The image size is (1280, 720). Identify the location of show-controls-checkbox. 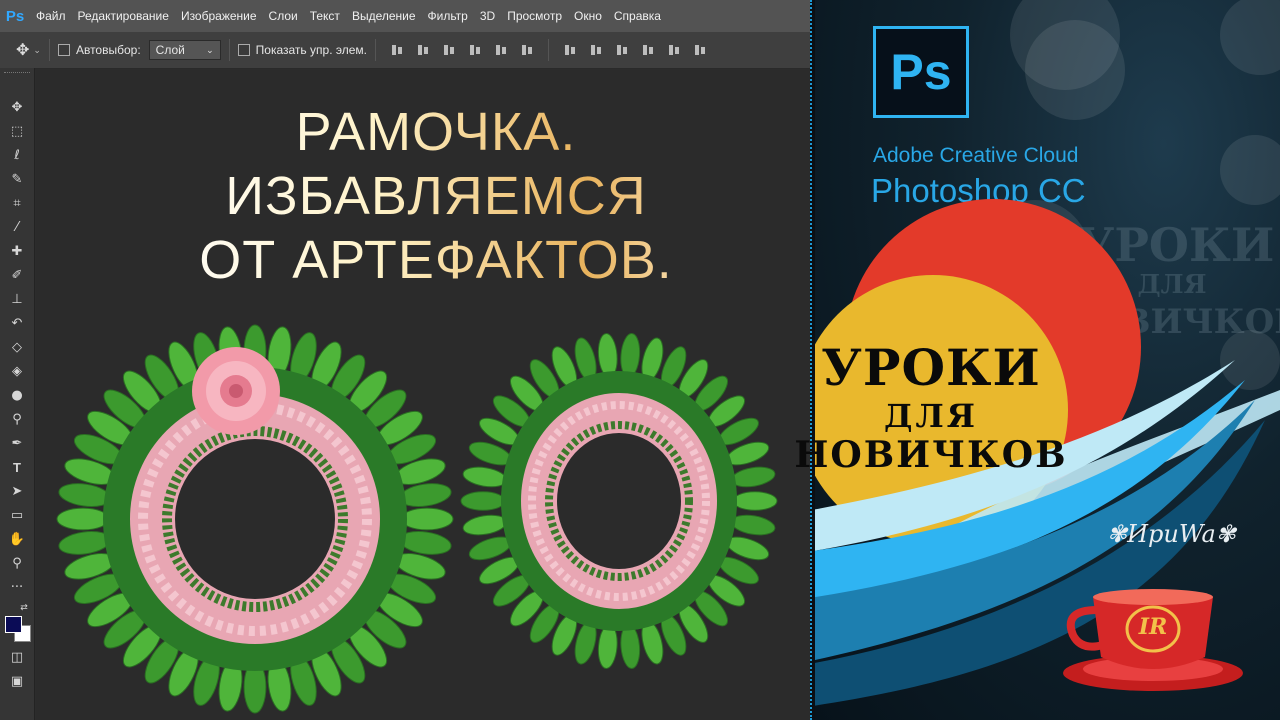
(243, 50).